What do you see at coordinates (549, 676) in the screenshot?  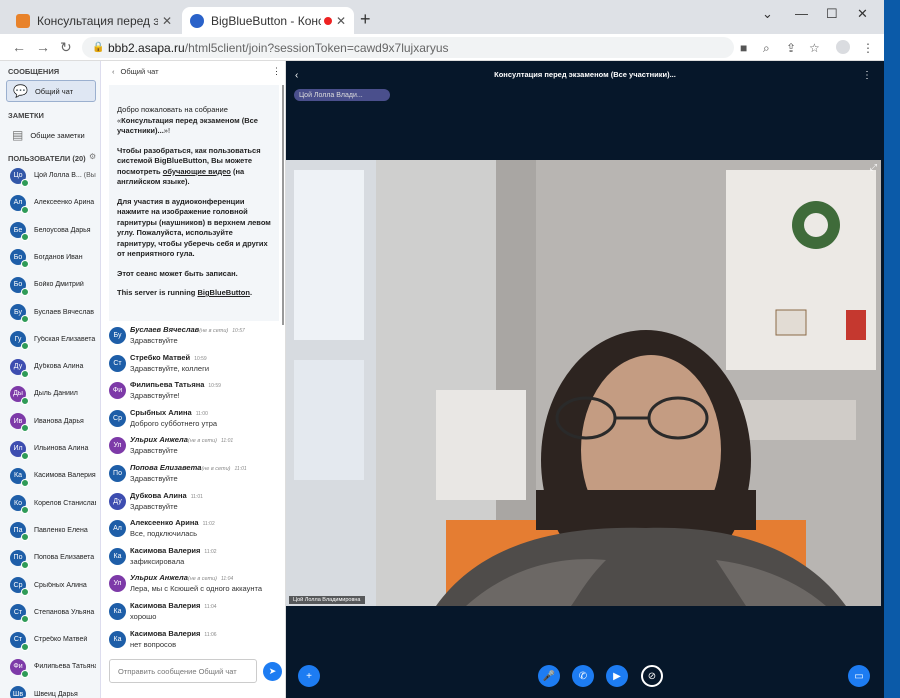 I see `microphone-button: 🎤` at bounding box center [549, 676].